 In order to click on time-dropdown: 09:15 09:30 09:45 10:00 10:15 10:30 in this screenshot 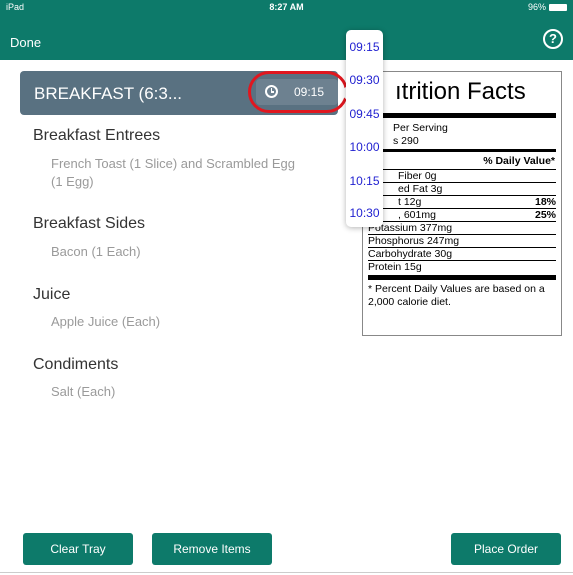, I will do `click(364, 128)`.